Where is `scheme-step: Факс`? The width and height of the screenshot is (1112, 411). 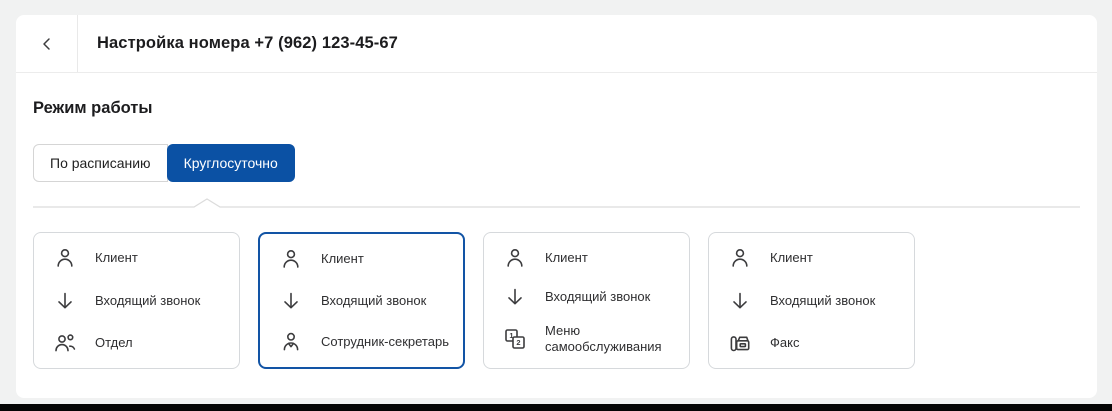
scheme-step: Факс is located at coordinates (817, 343).